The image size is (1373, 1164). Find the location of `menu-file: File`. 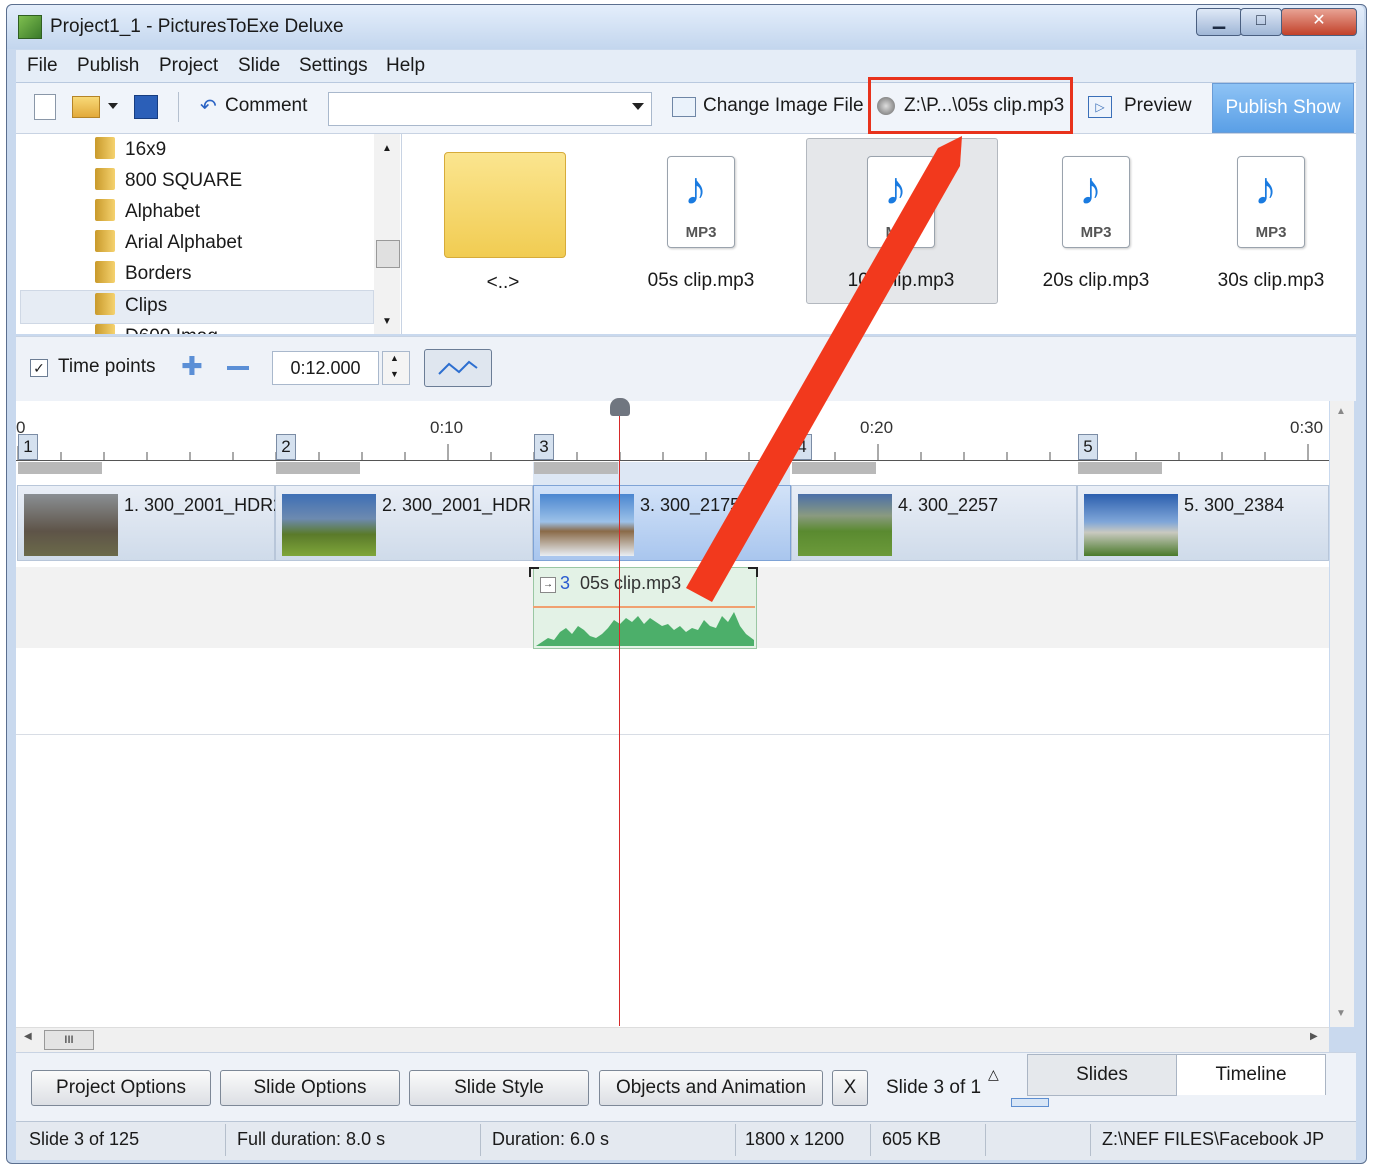

menu-file: File is located at coordinates (42, 66).